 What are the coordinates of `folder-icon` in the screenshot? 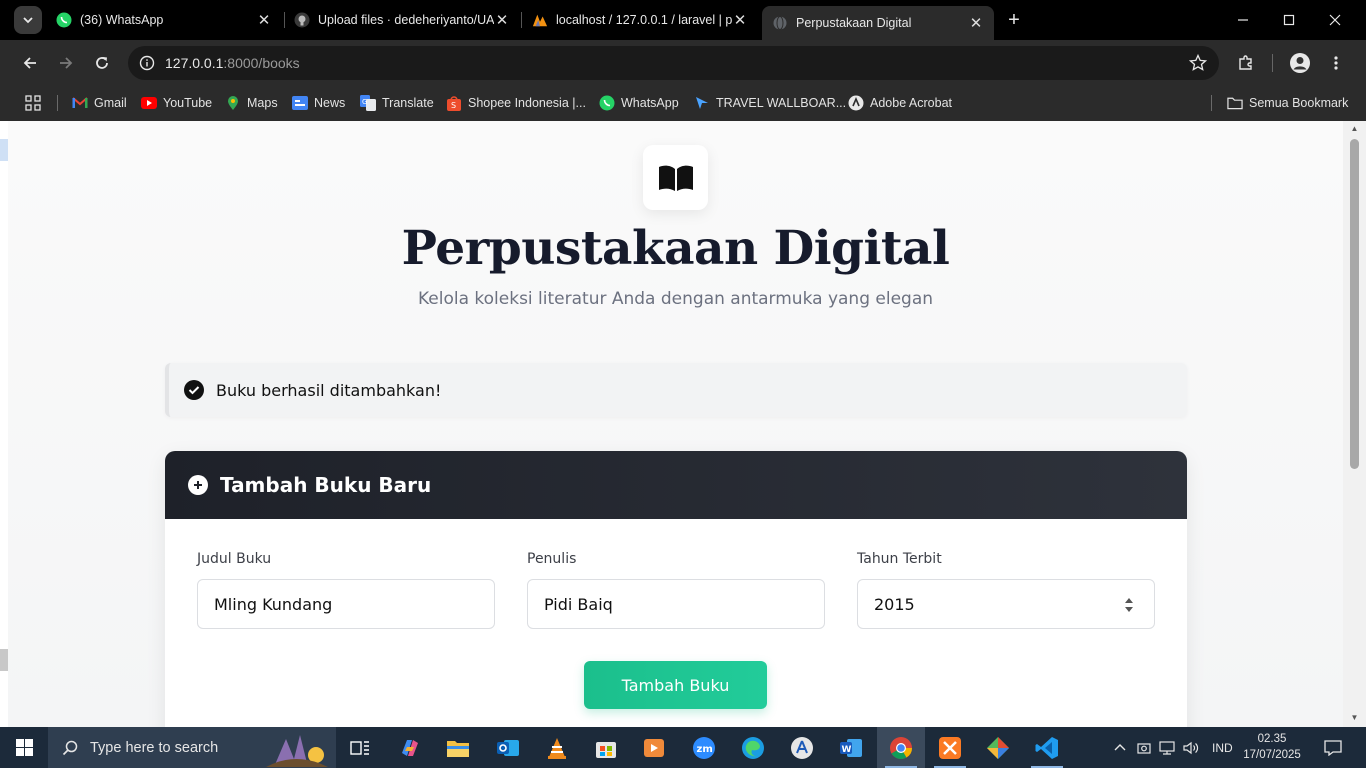 It's located at (458, 748).